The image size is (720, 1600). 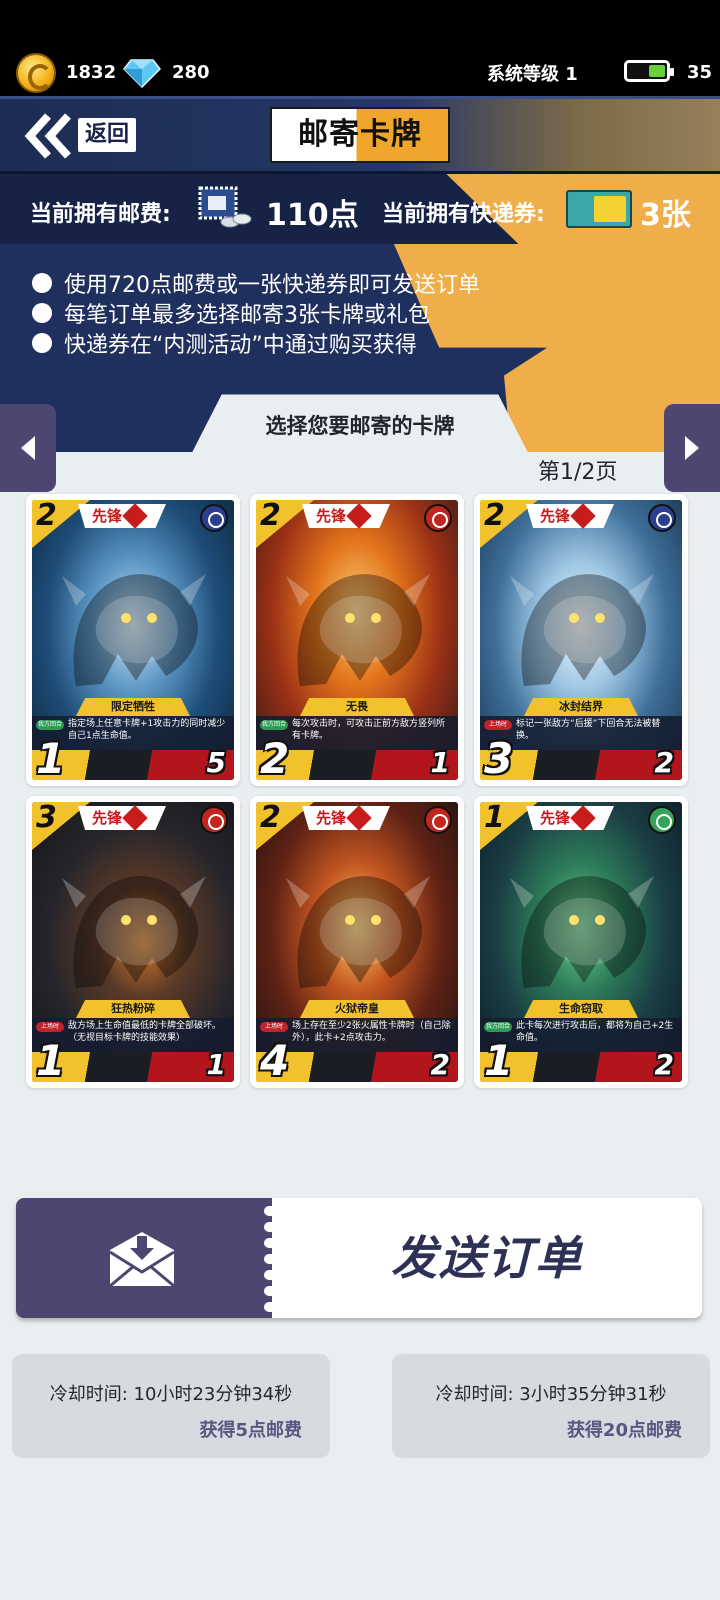 What do you see at coordinates (256, 313) in the screenshot?
I see `rule-item: 每笔订单最多选择邮寄3张卡牌或礼包` at bounding box center [256, 313].